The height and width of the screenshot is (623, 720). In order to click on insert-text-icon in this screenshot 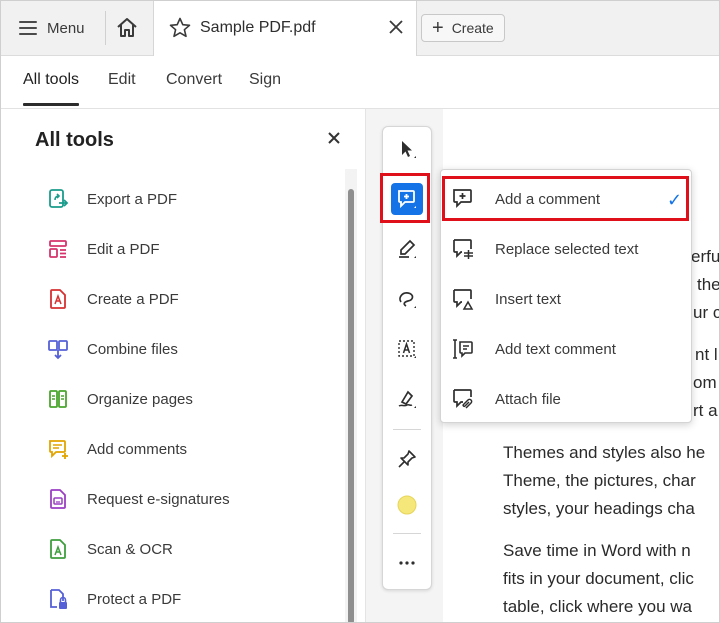, I will do `click(463, 299)`.